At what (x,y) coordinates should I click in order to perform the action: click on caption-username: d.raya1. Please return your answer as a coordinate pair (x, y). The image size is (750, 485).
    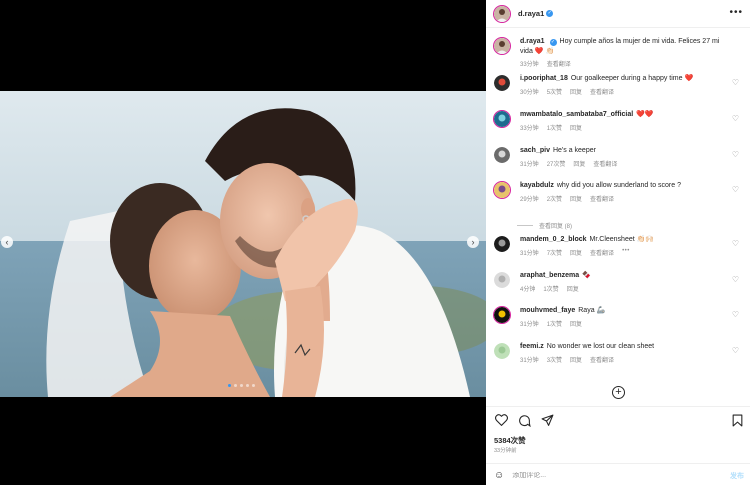
    Looking at the image, I should click on (532, 41).